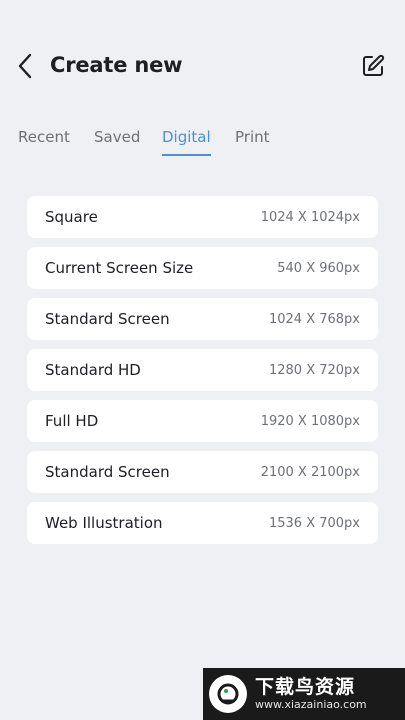 Image resolution: width=405 pixels, height=720 pixels. Describe the element at coordinates (104, 523) in the screenshot. I see `preset-name: Web Illustration` at that location.